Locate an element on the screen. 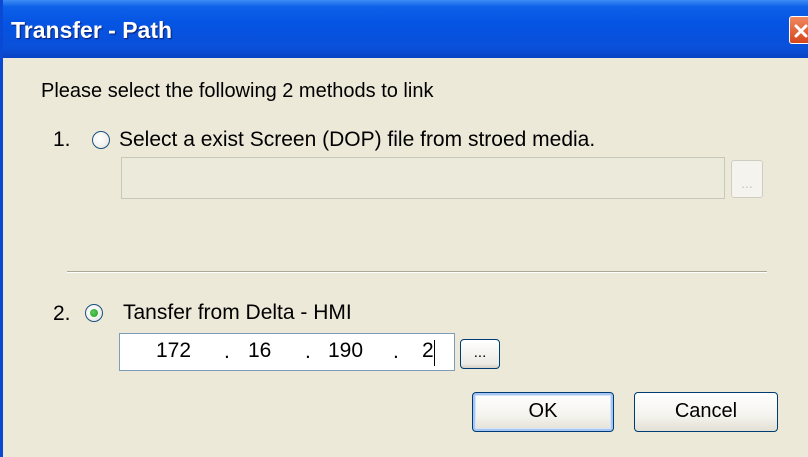 This screenshot has height=457, width=808. close-button is located at coordinates (798, 30).